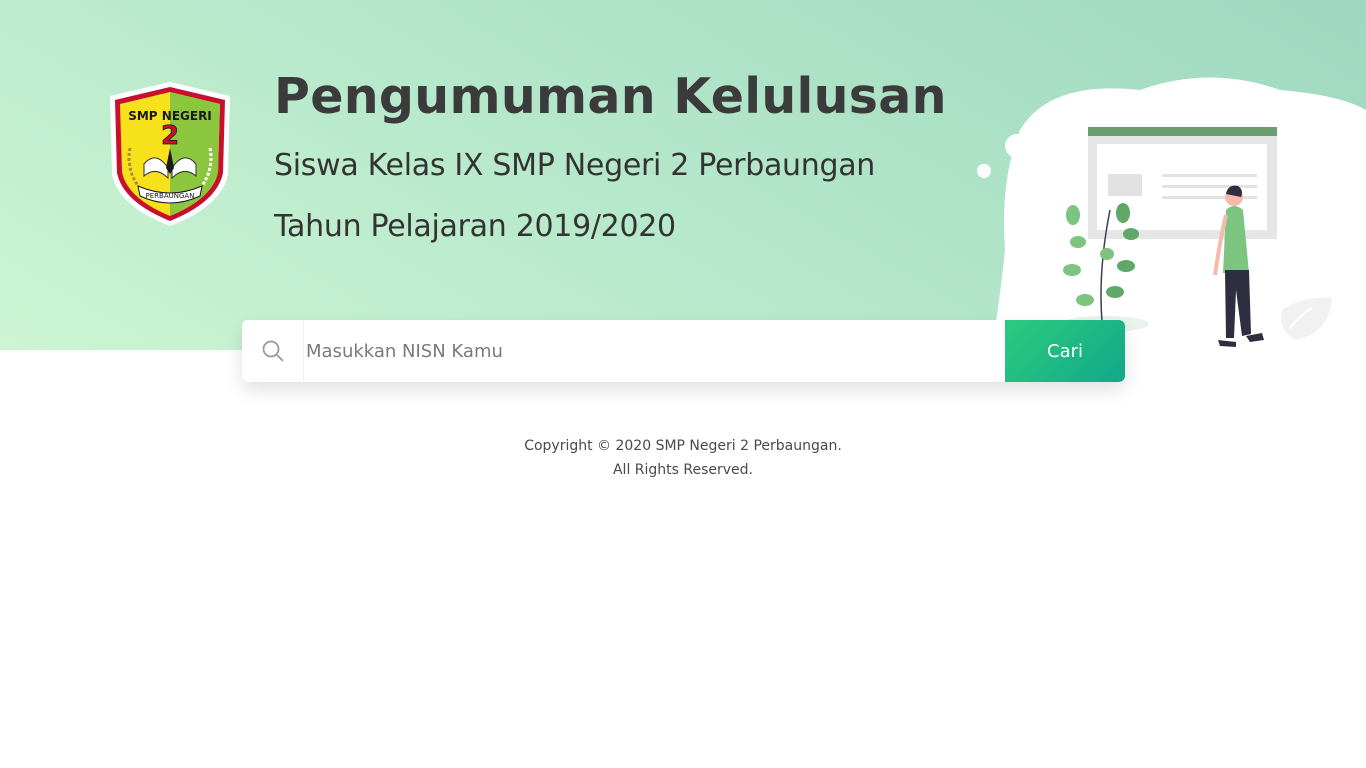  I want to click on presentation-illustration, so click(1171, 213).